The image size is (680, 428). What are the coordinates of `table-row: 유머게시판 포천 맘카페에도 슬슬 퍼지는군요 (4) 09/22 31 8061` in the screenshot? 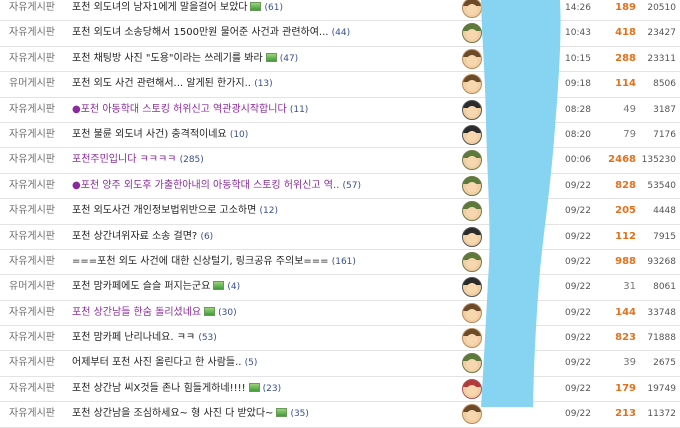 It's located at (340, 288).